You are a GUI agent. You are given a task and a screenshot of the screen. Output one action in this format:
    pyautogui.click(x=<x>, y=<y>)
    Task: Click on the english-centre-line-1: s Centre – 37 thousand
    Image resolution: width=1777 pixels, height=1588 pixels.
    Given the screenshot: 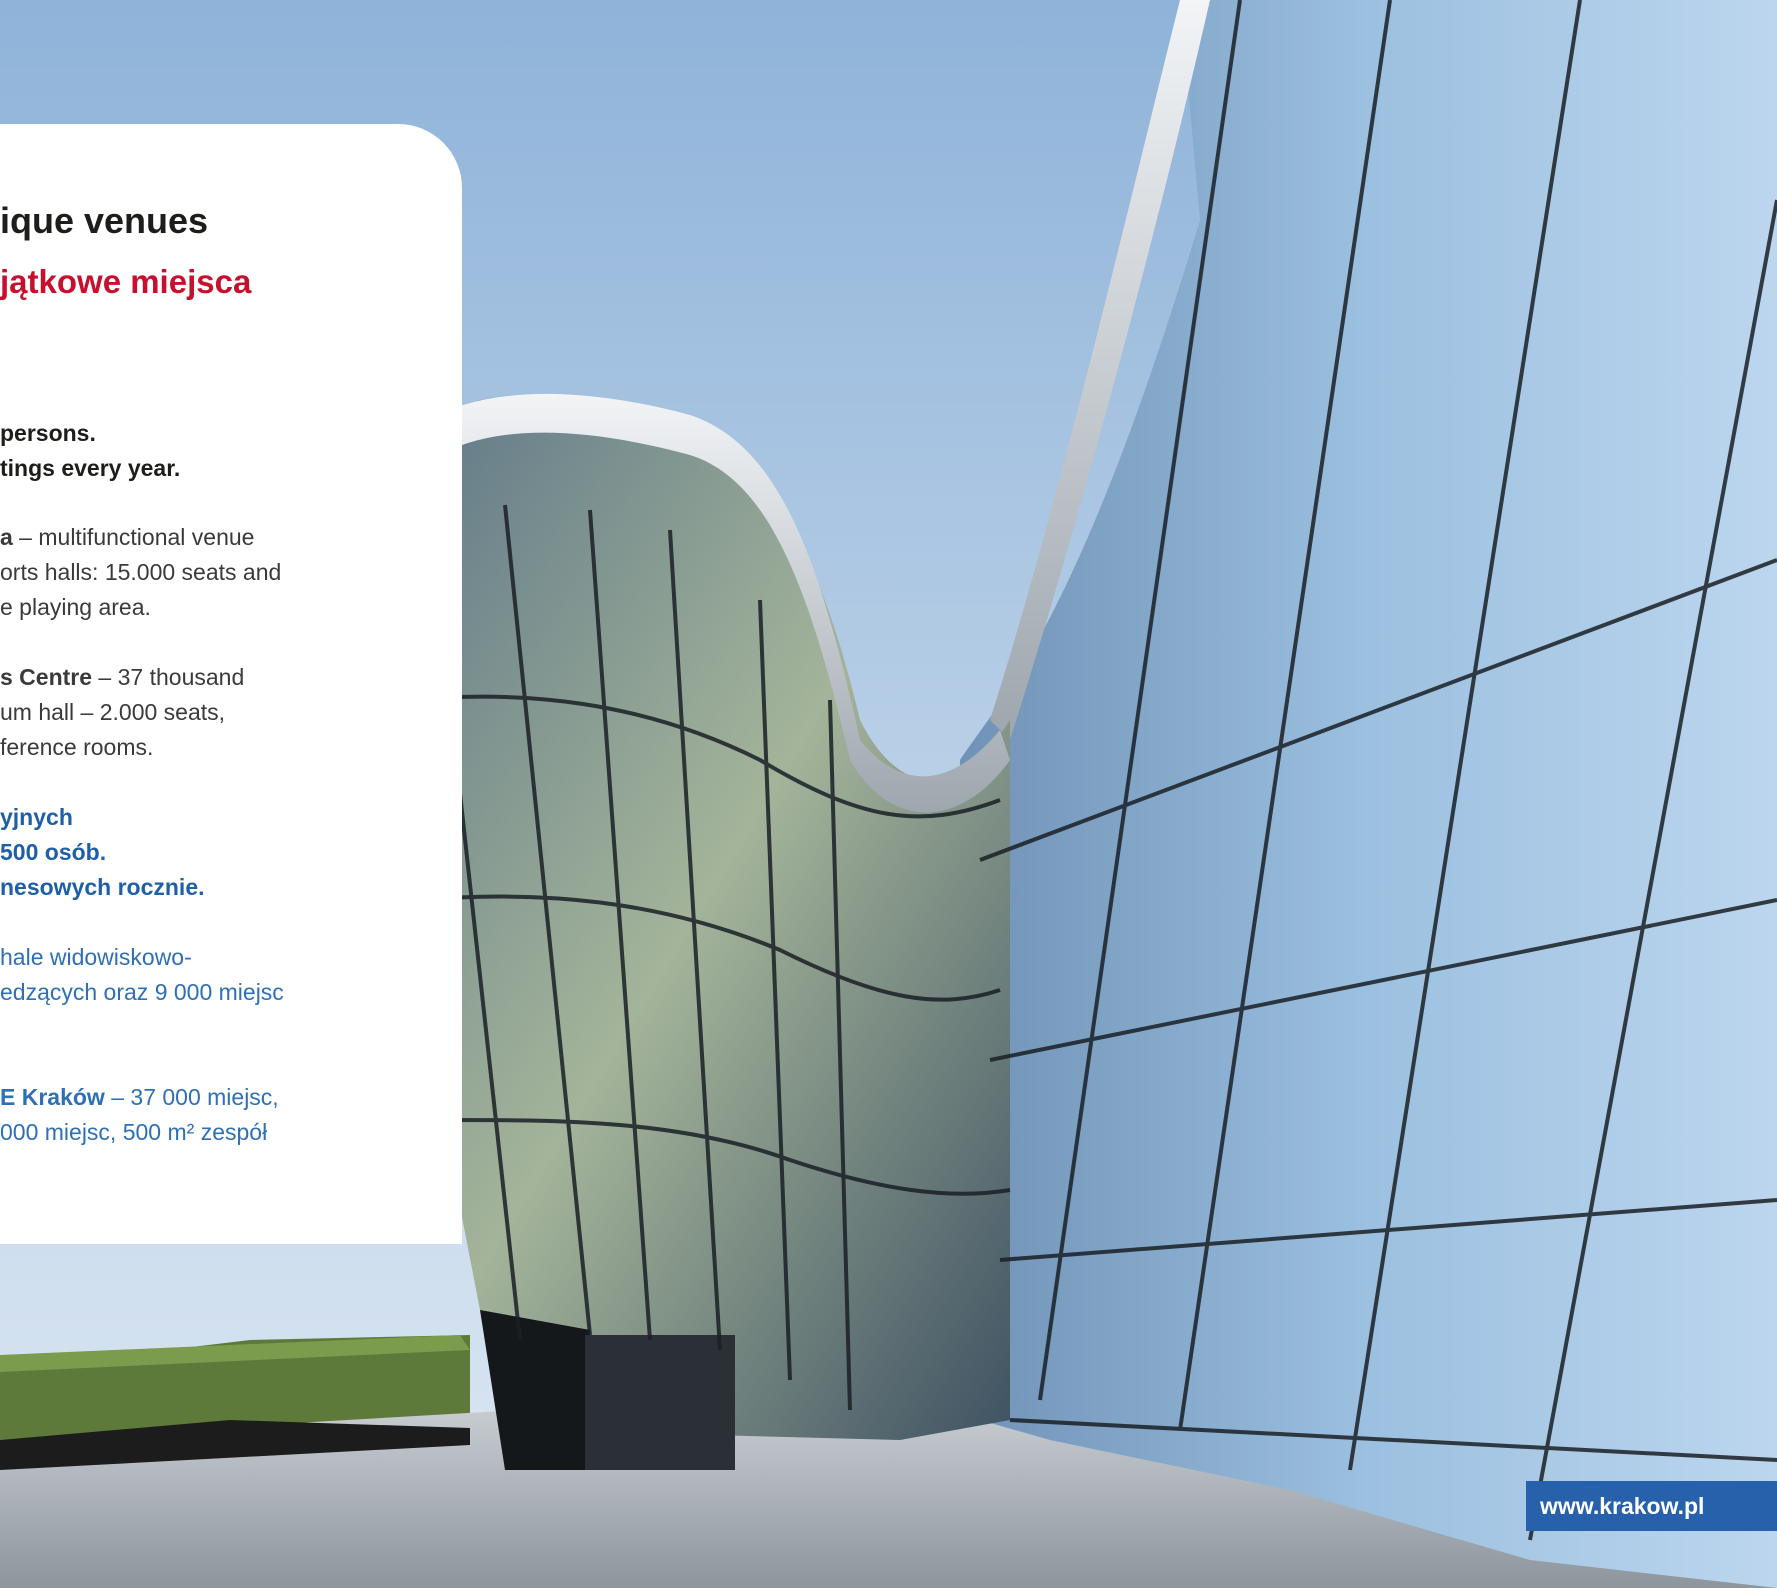 What is the action you would take?
    pyautogui.click(x=122, y=677)
    